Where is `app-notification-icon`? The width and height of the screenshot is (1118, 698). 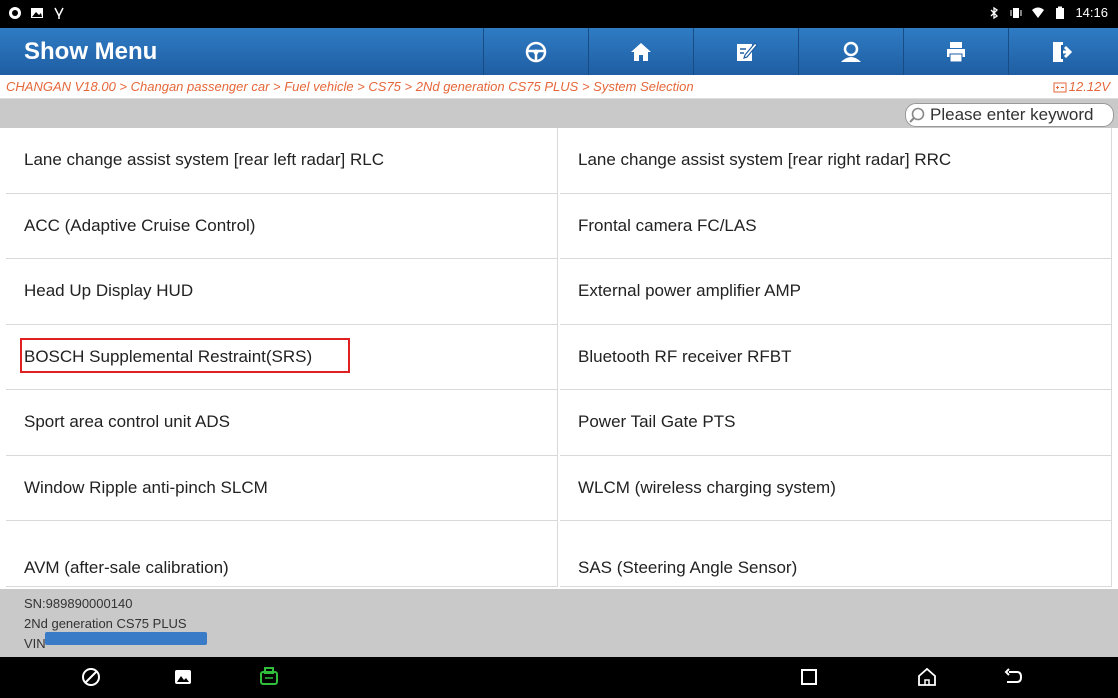
app-notification-icon is located at coordinates (15, 13).